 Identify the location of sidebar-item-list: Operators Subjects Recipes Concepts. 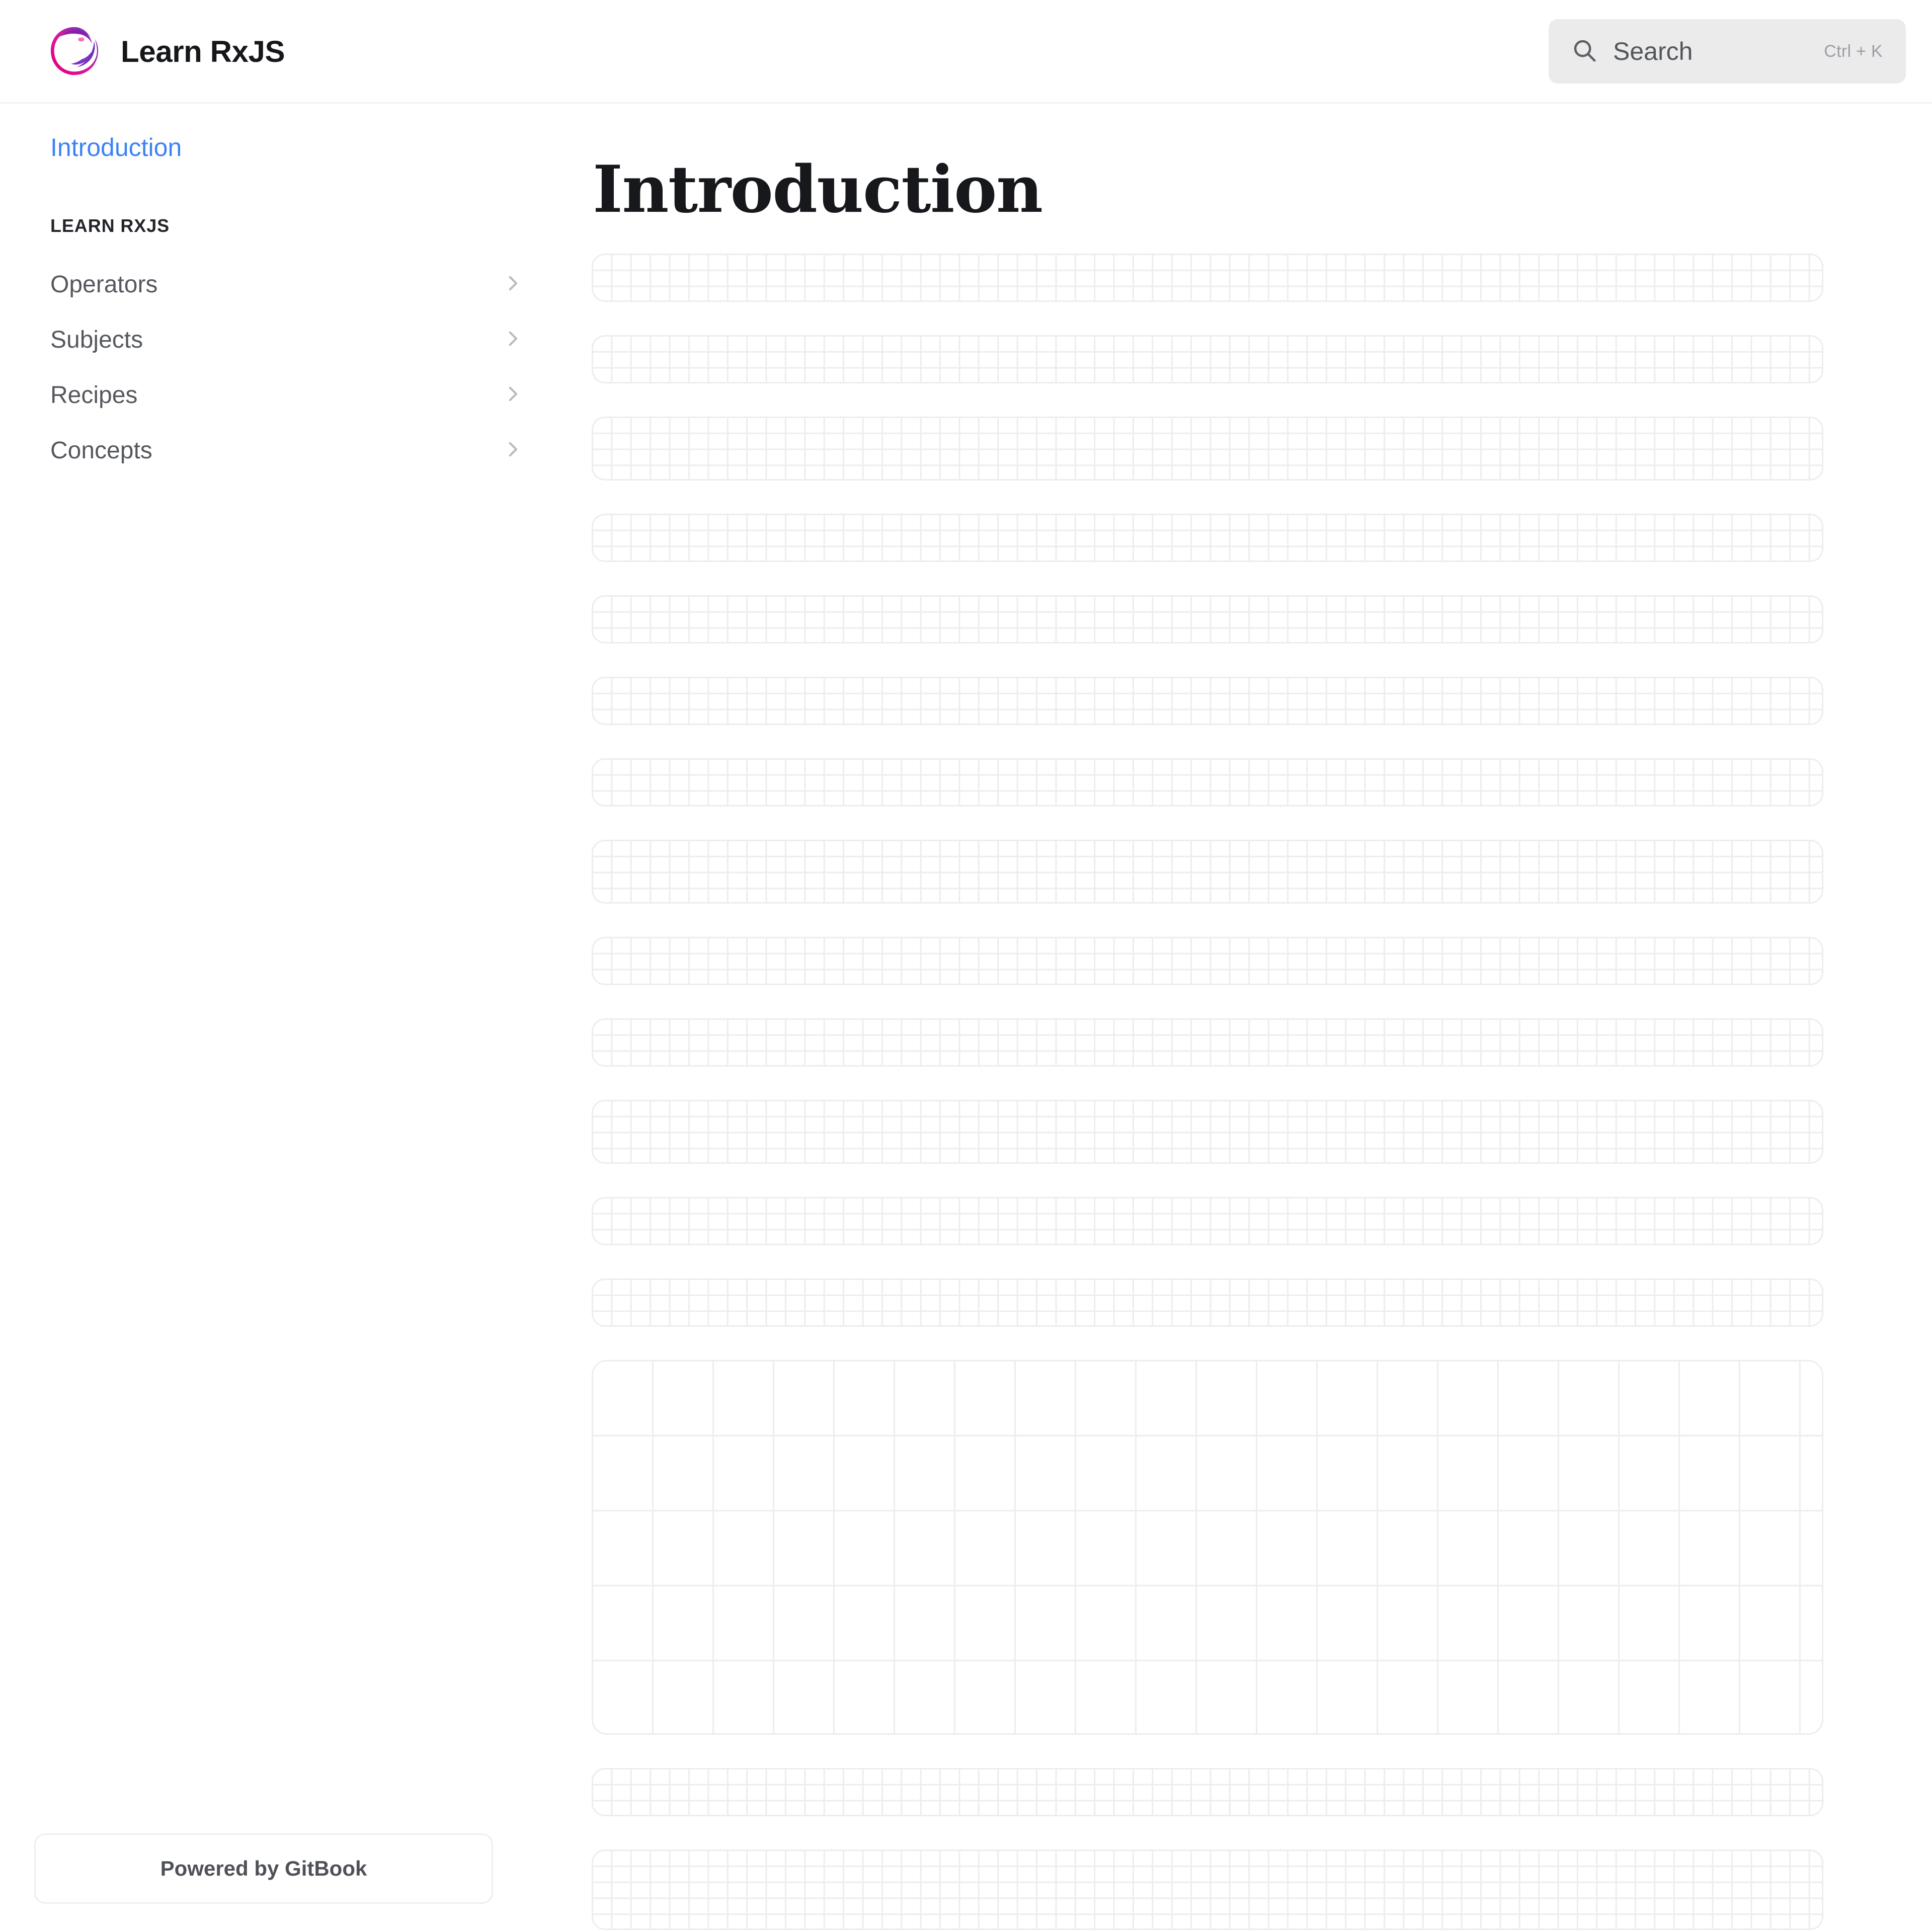
(291, 367).